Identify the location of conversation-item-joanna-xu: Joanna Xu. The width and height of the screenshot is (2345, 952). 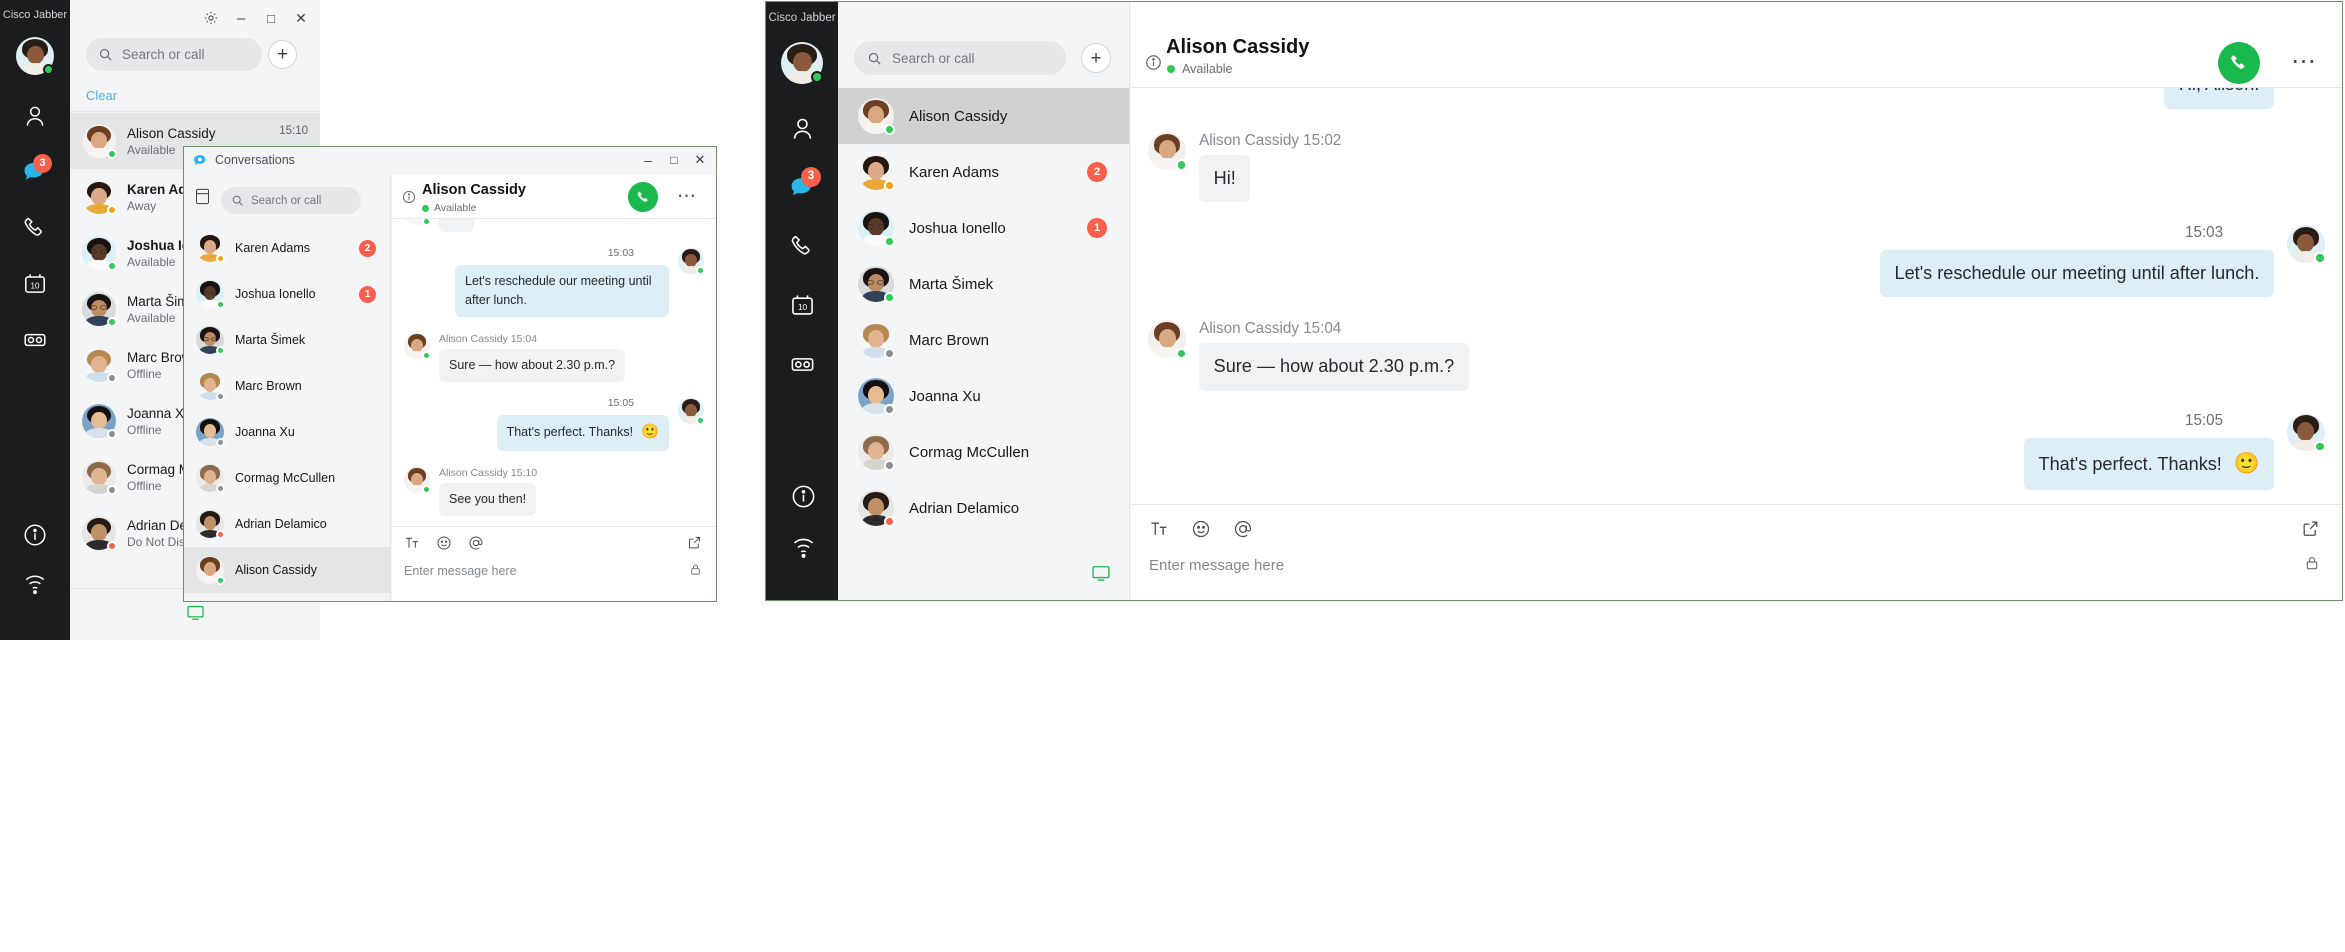
(287, 432).